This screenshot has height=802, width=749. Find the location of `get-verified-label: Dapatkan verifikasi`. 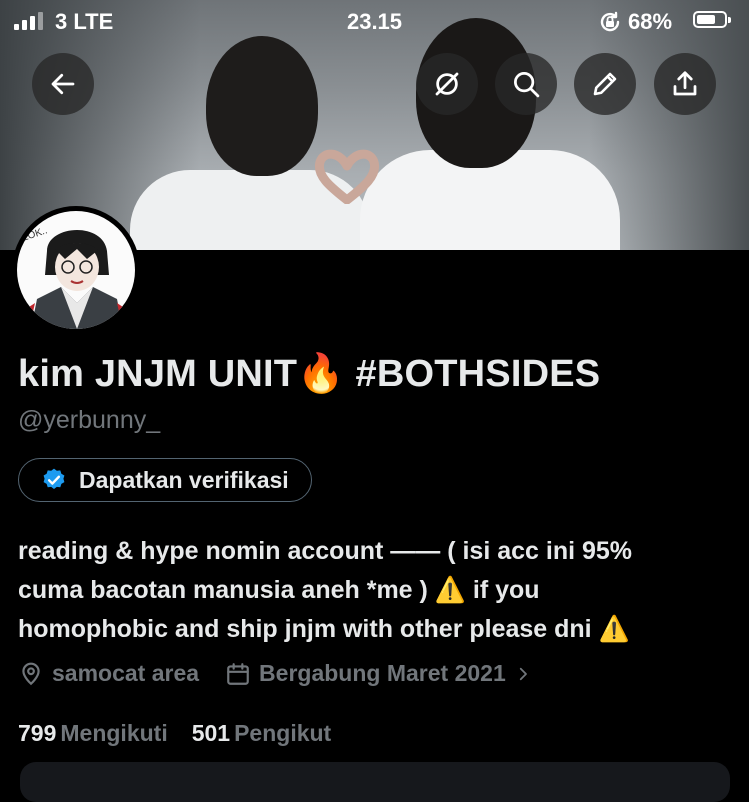

get-verified-label: Dapatkan verifikasi is located at coordinates (184, 479).